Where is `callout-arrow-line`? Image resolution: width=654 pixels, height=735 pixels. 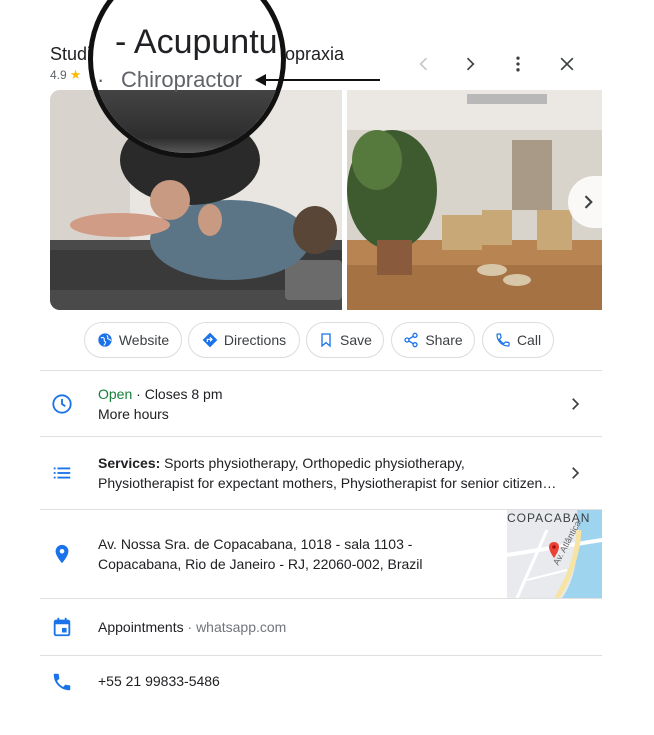 callout-arrow-line is located at coordinates (321, 80).